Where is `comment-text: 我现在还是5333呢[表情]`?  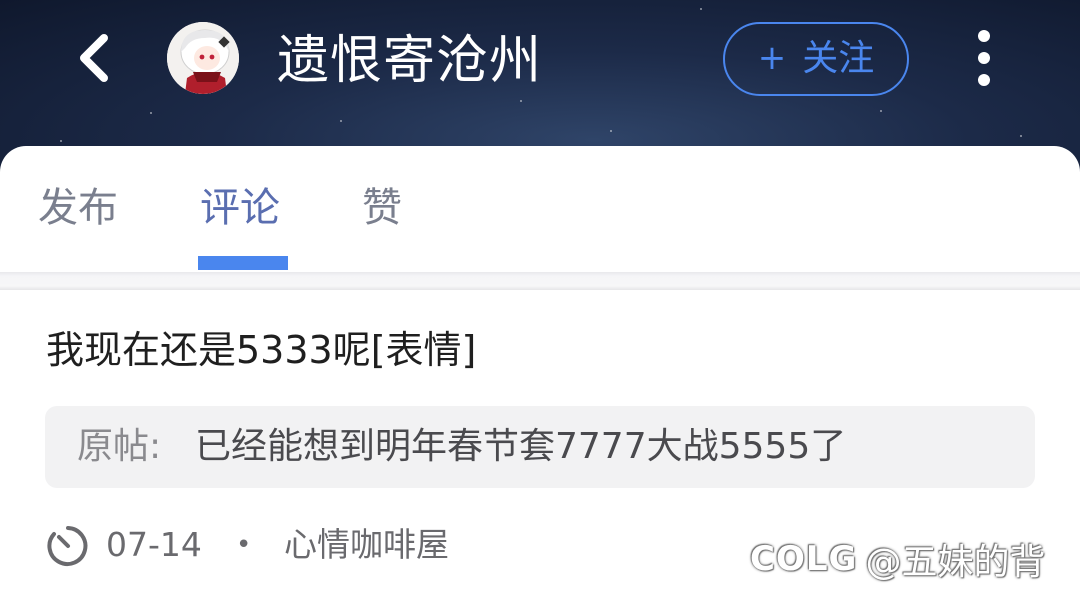
comment-text: 我现在还是5333呢[表情] is located at coordinates (261, 350).